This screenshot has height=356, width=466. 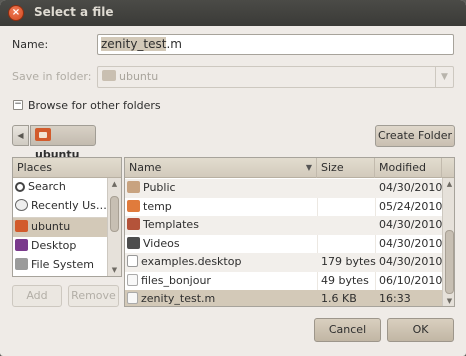 I want to click on file-size: 179 bytes, so click(x=348, y=261).